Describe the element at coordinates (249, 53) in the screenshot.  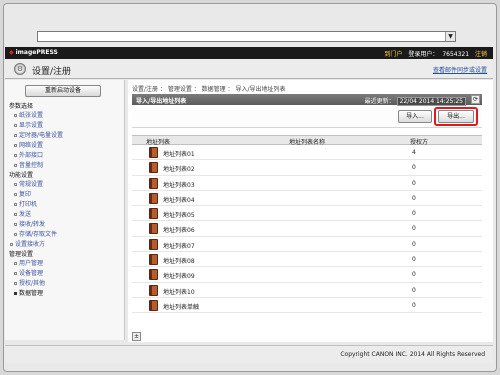
I see `top-bar: ◆ imagePRESS 到门户 登录用户： 7654321 注销` at that location.